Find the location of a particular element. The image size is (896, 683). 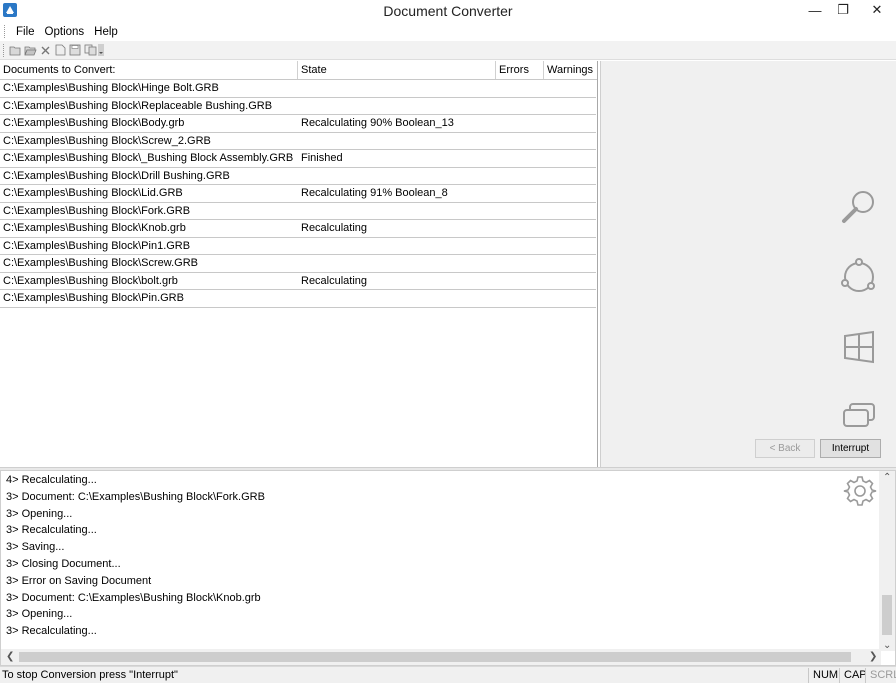

globe-icon is located at coordinates (859, 277).